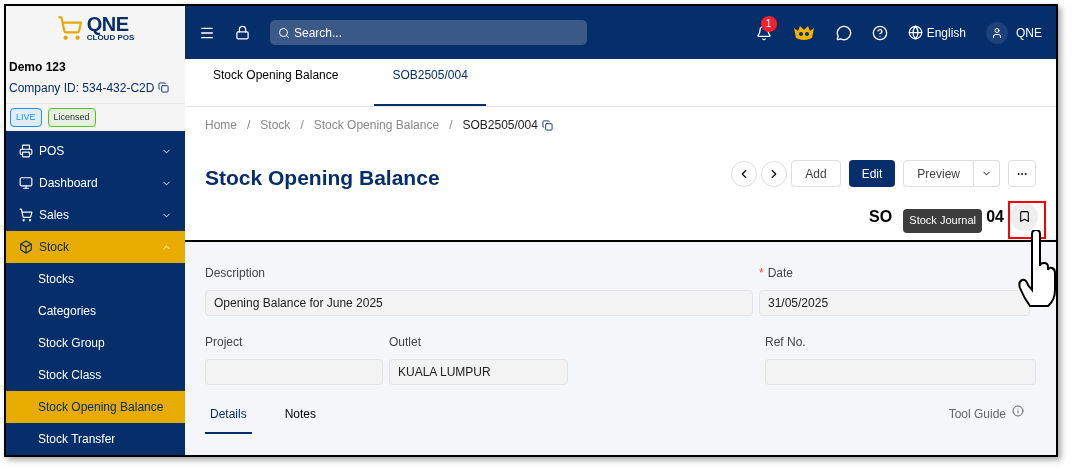 This screenshot has height=469, width=1084. I want to click on field-label: Outlet, so click(405, 342).